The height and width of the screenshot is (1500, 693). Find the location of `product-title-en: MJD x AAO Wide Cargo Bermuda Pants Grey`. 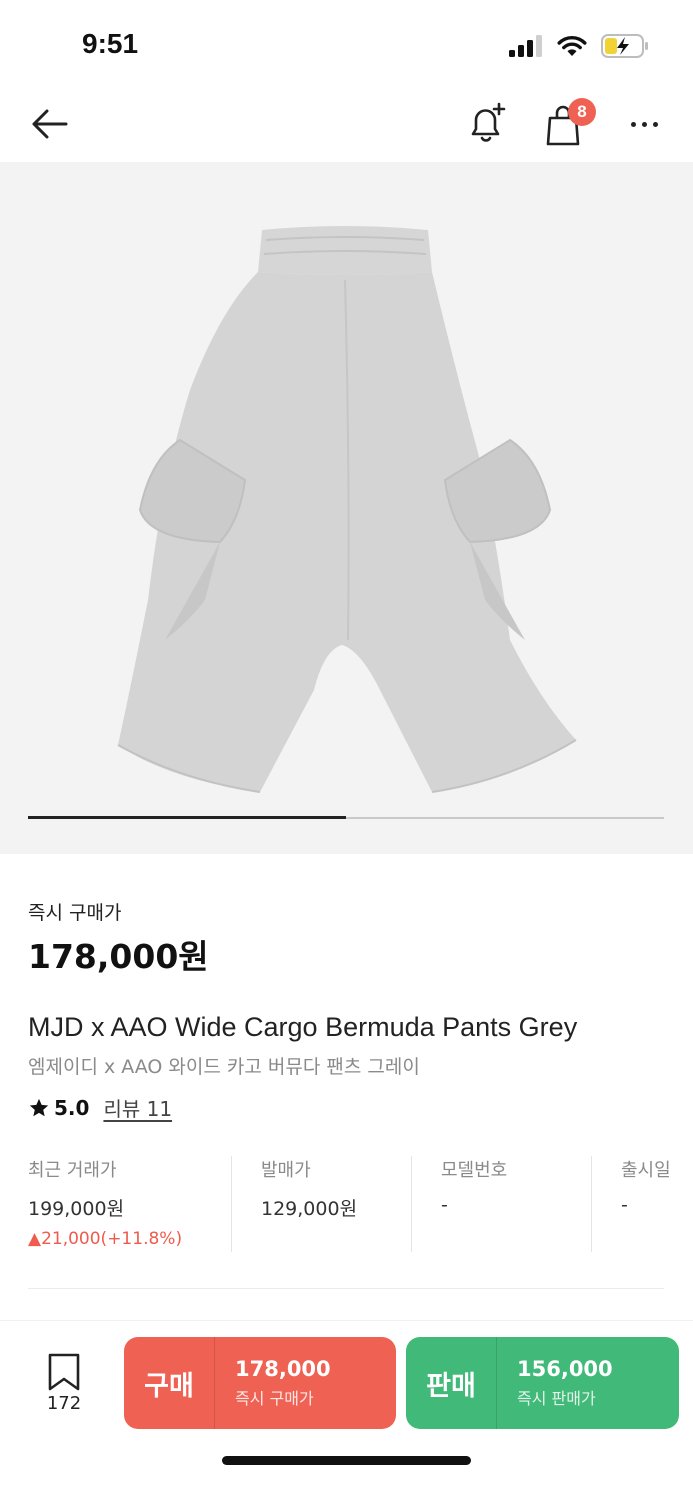

product-title-en: MJD x AAO Wide Cargo Bermuda Pants Grey is located at coordinates (303, 1027).